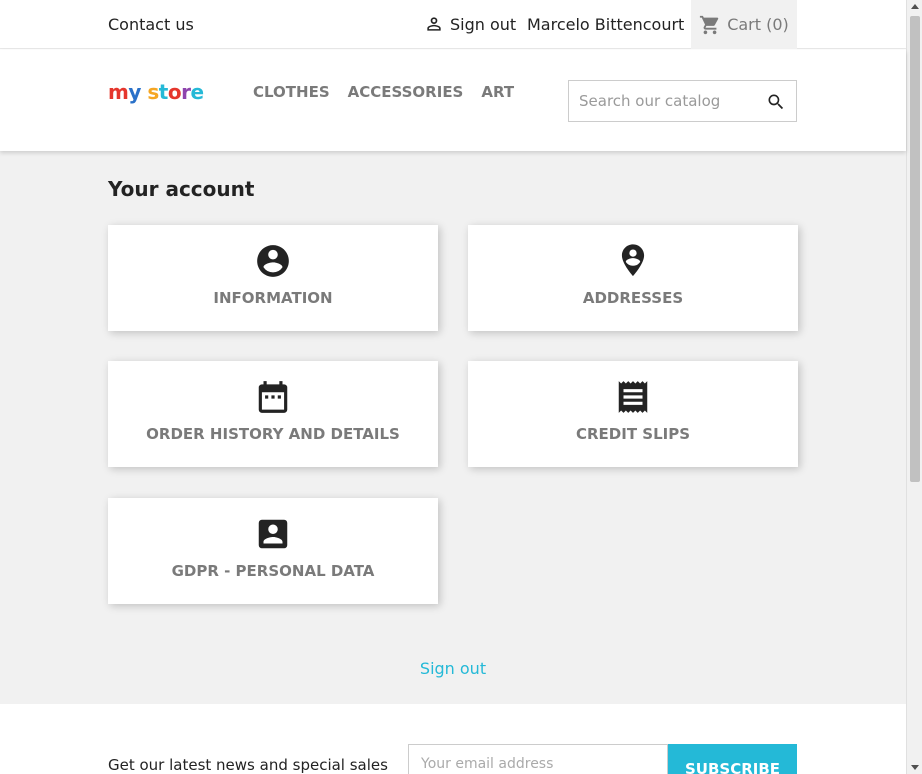  I want to click on information-label: INFORMATION, so click(273, 298).